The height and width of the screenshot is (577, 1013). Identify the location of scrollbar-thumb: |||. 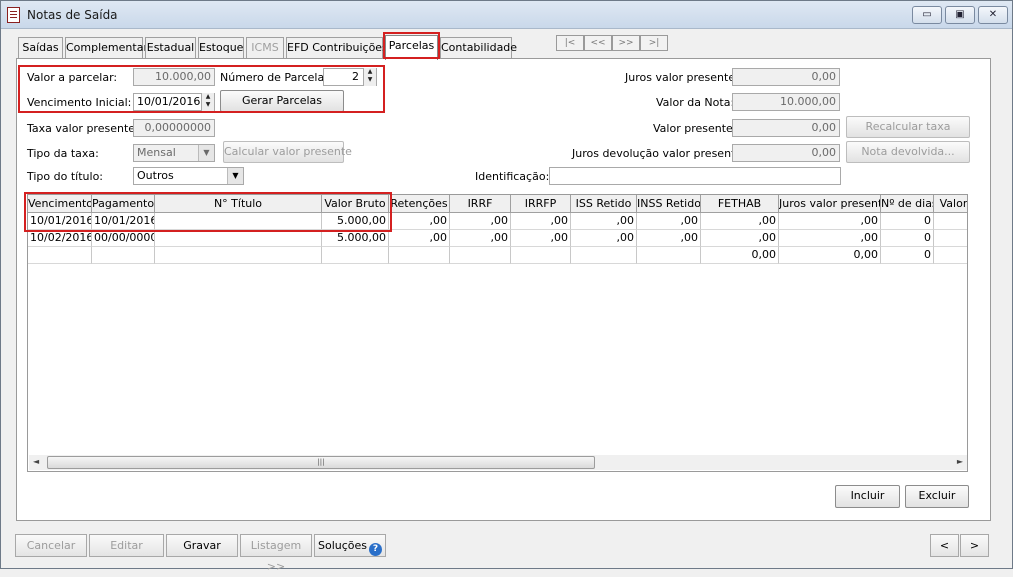
(321, 462).